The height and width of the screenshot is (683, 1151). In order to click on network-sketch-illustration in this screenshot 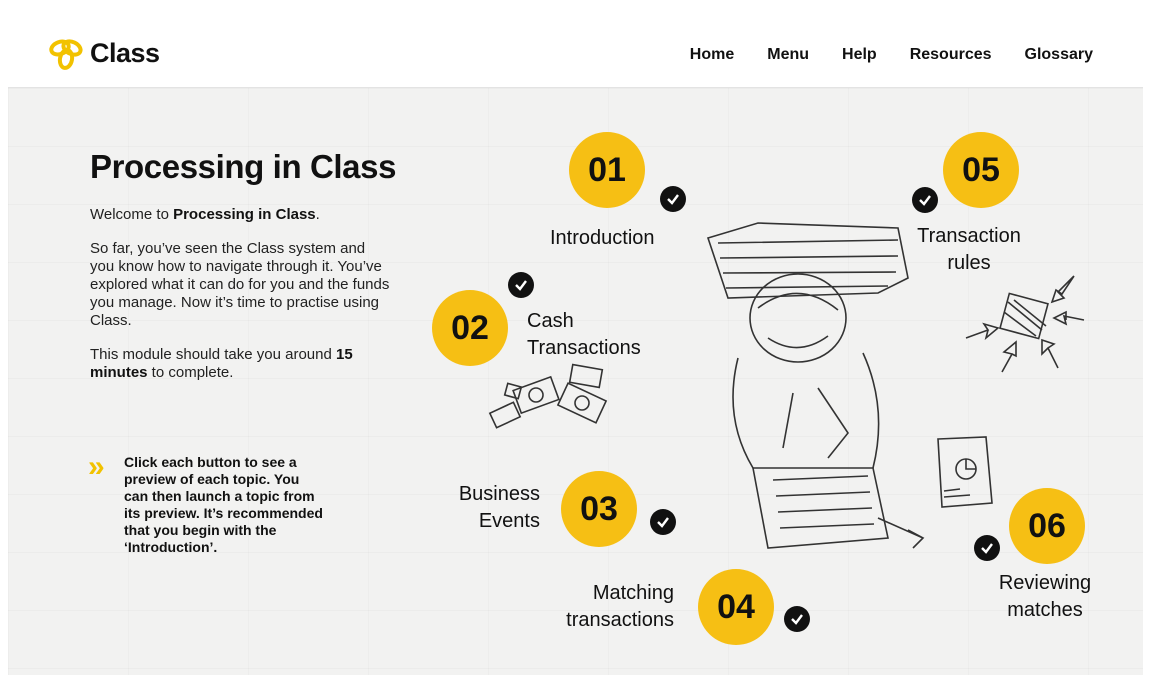, I will do `click(1025, 324)`.